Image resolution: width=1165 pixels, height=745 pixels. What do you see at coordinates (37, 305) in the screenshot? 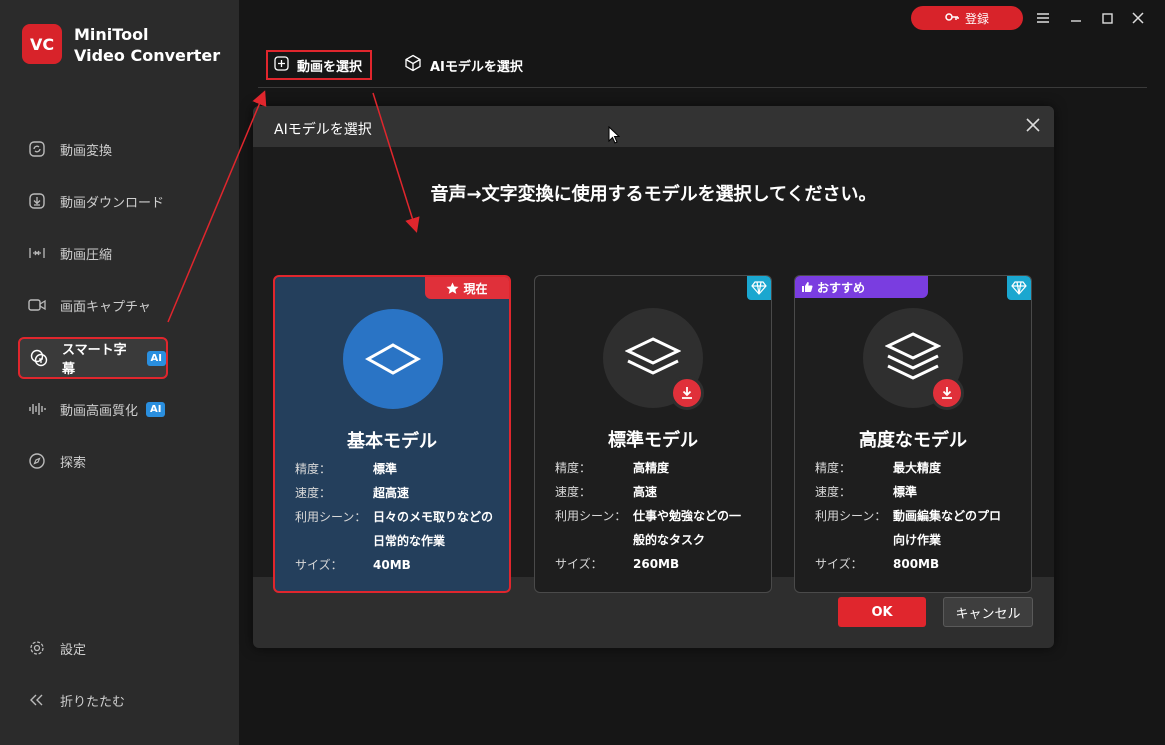
I see `camera-icon` at bounding box center [37, 305].